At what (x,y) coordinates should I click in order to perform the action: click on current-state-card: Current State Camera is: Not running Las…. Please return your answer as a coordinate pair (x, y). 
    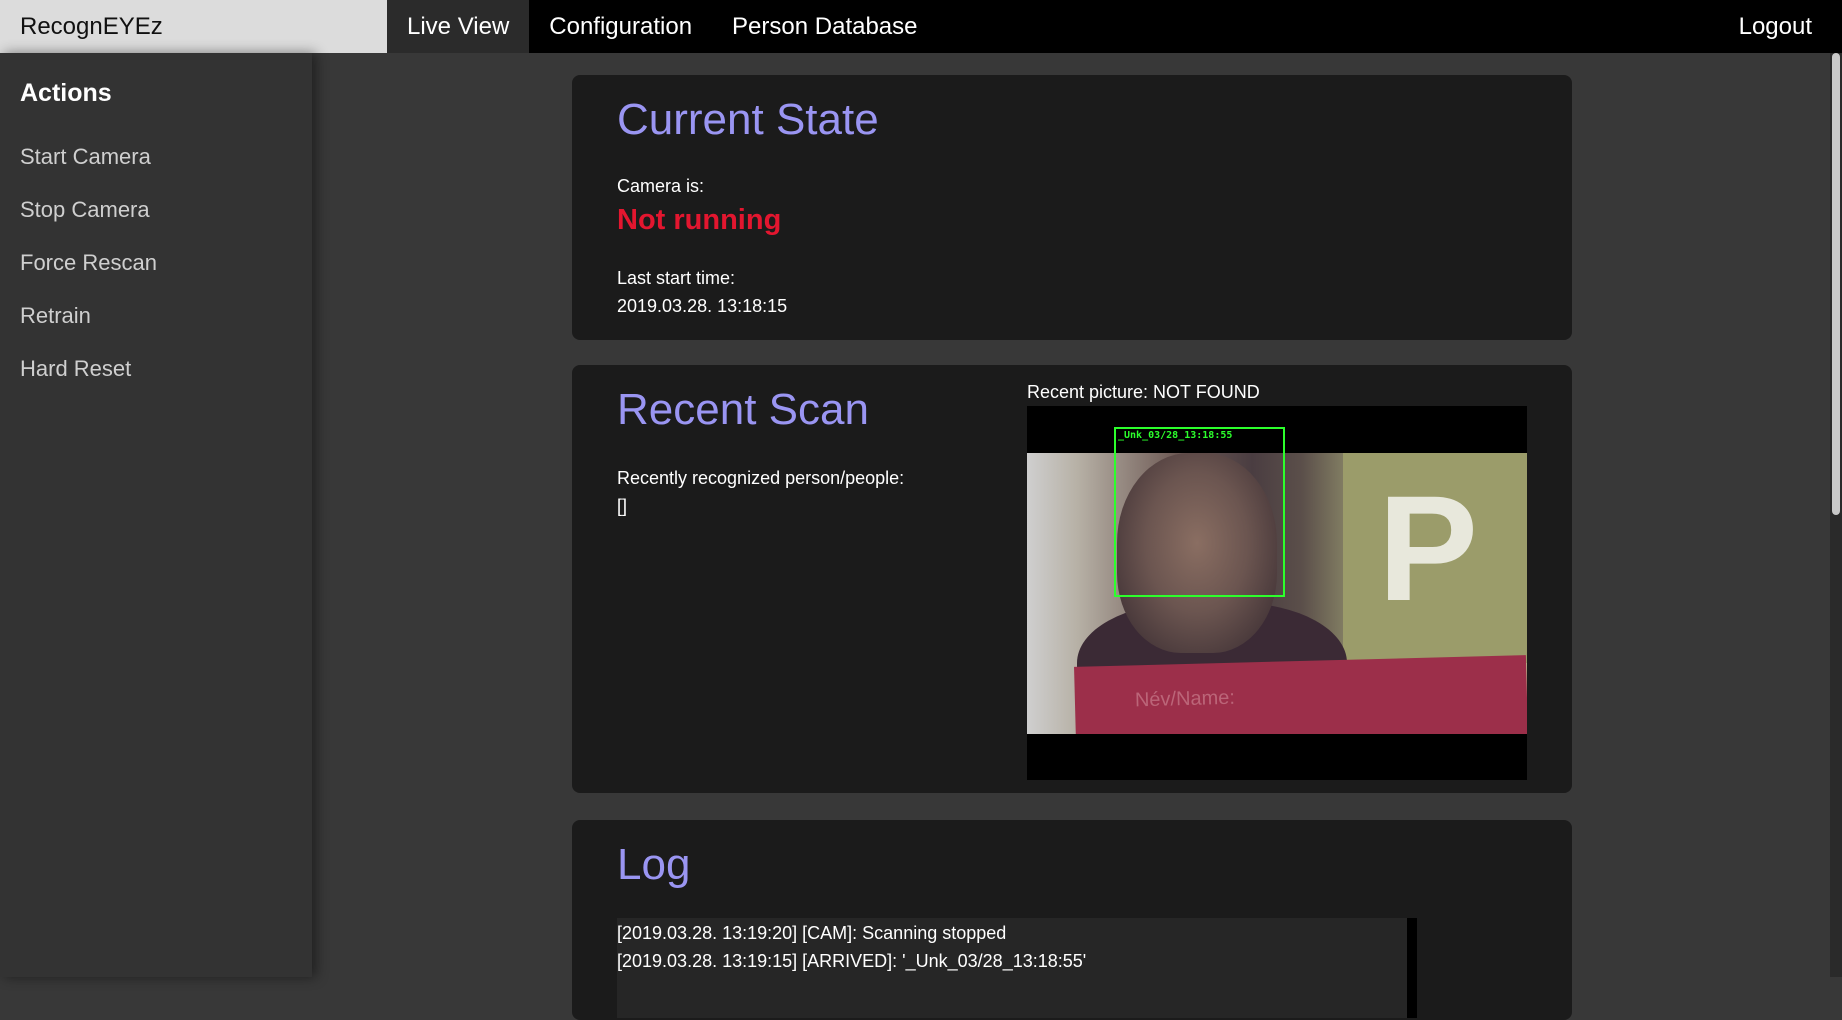
    Looking at the image, I should click on (1072, 207).